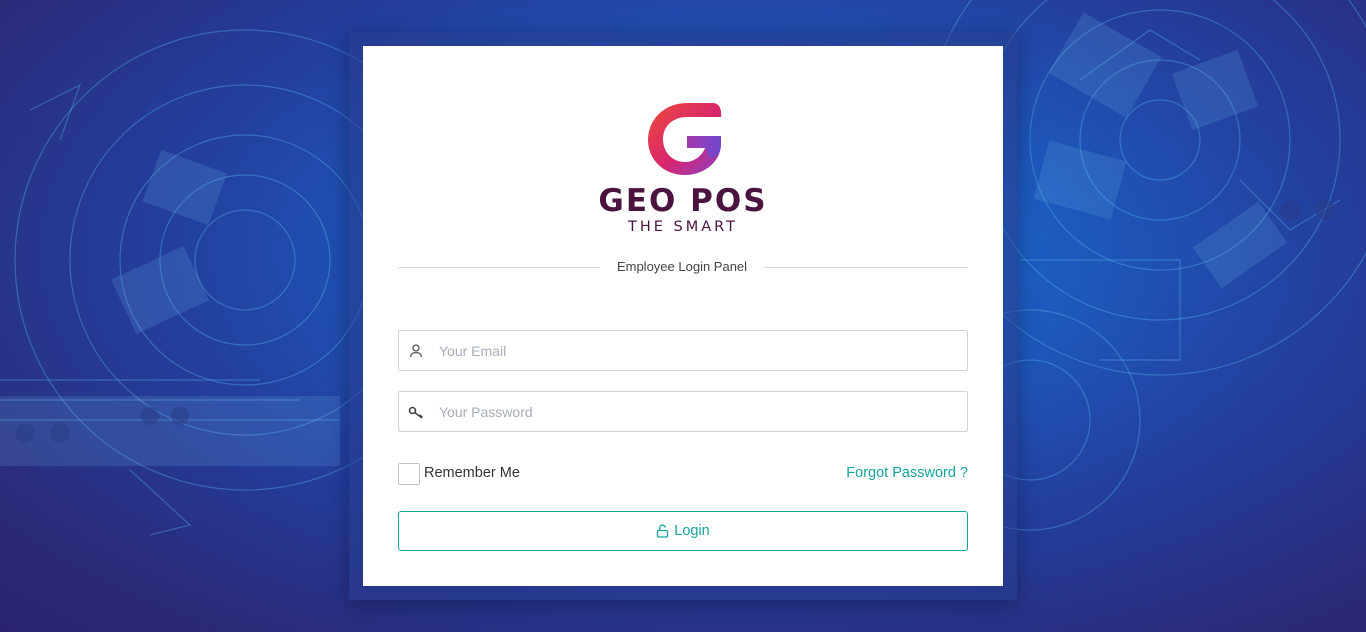 The width and height of the screenshot is (1366, 632). I want to click on unlock-icon, so click(663, 531).